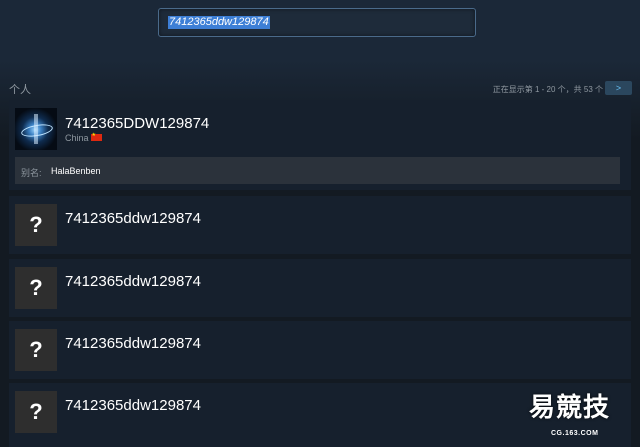 The width and height of the screenshot is (640, 447). Describe the element at coordinates (77, 138) in the screenshot. I see `location-text: China` at that location.